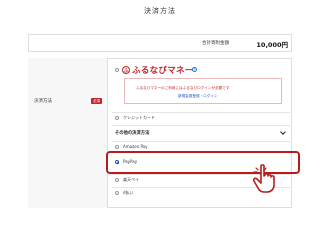  What do you see at coordinates (263, 178) in the screenshot?
I see `hand-pointer-icon` at bounding box center [263, 178].